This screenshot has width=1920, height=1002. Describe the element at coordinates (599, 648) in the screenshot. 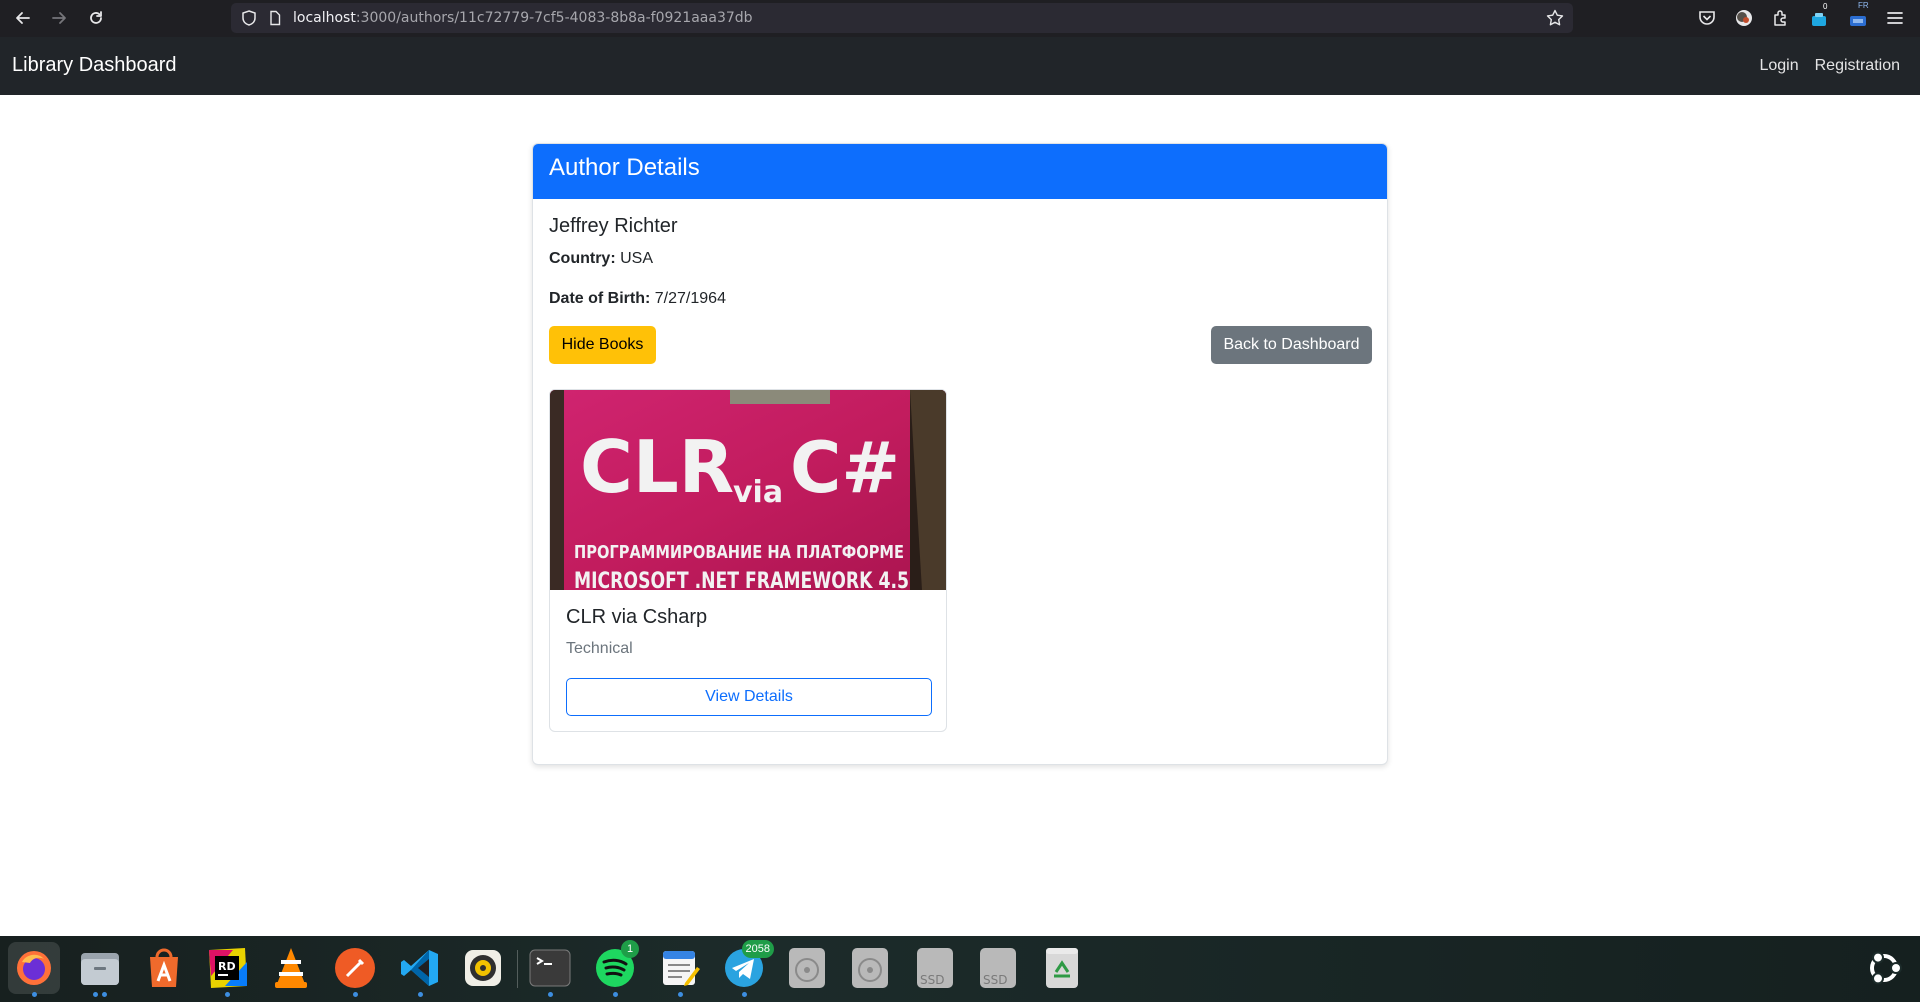

I see `book-genre: Technical` at that location.